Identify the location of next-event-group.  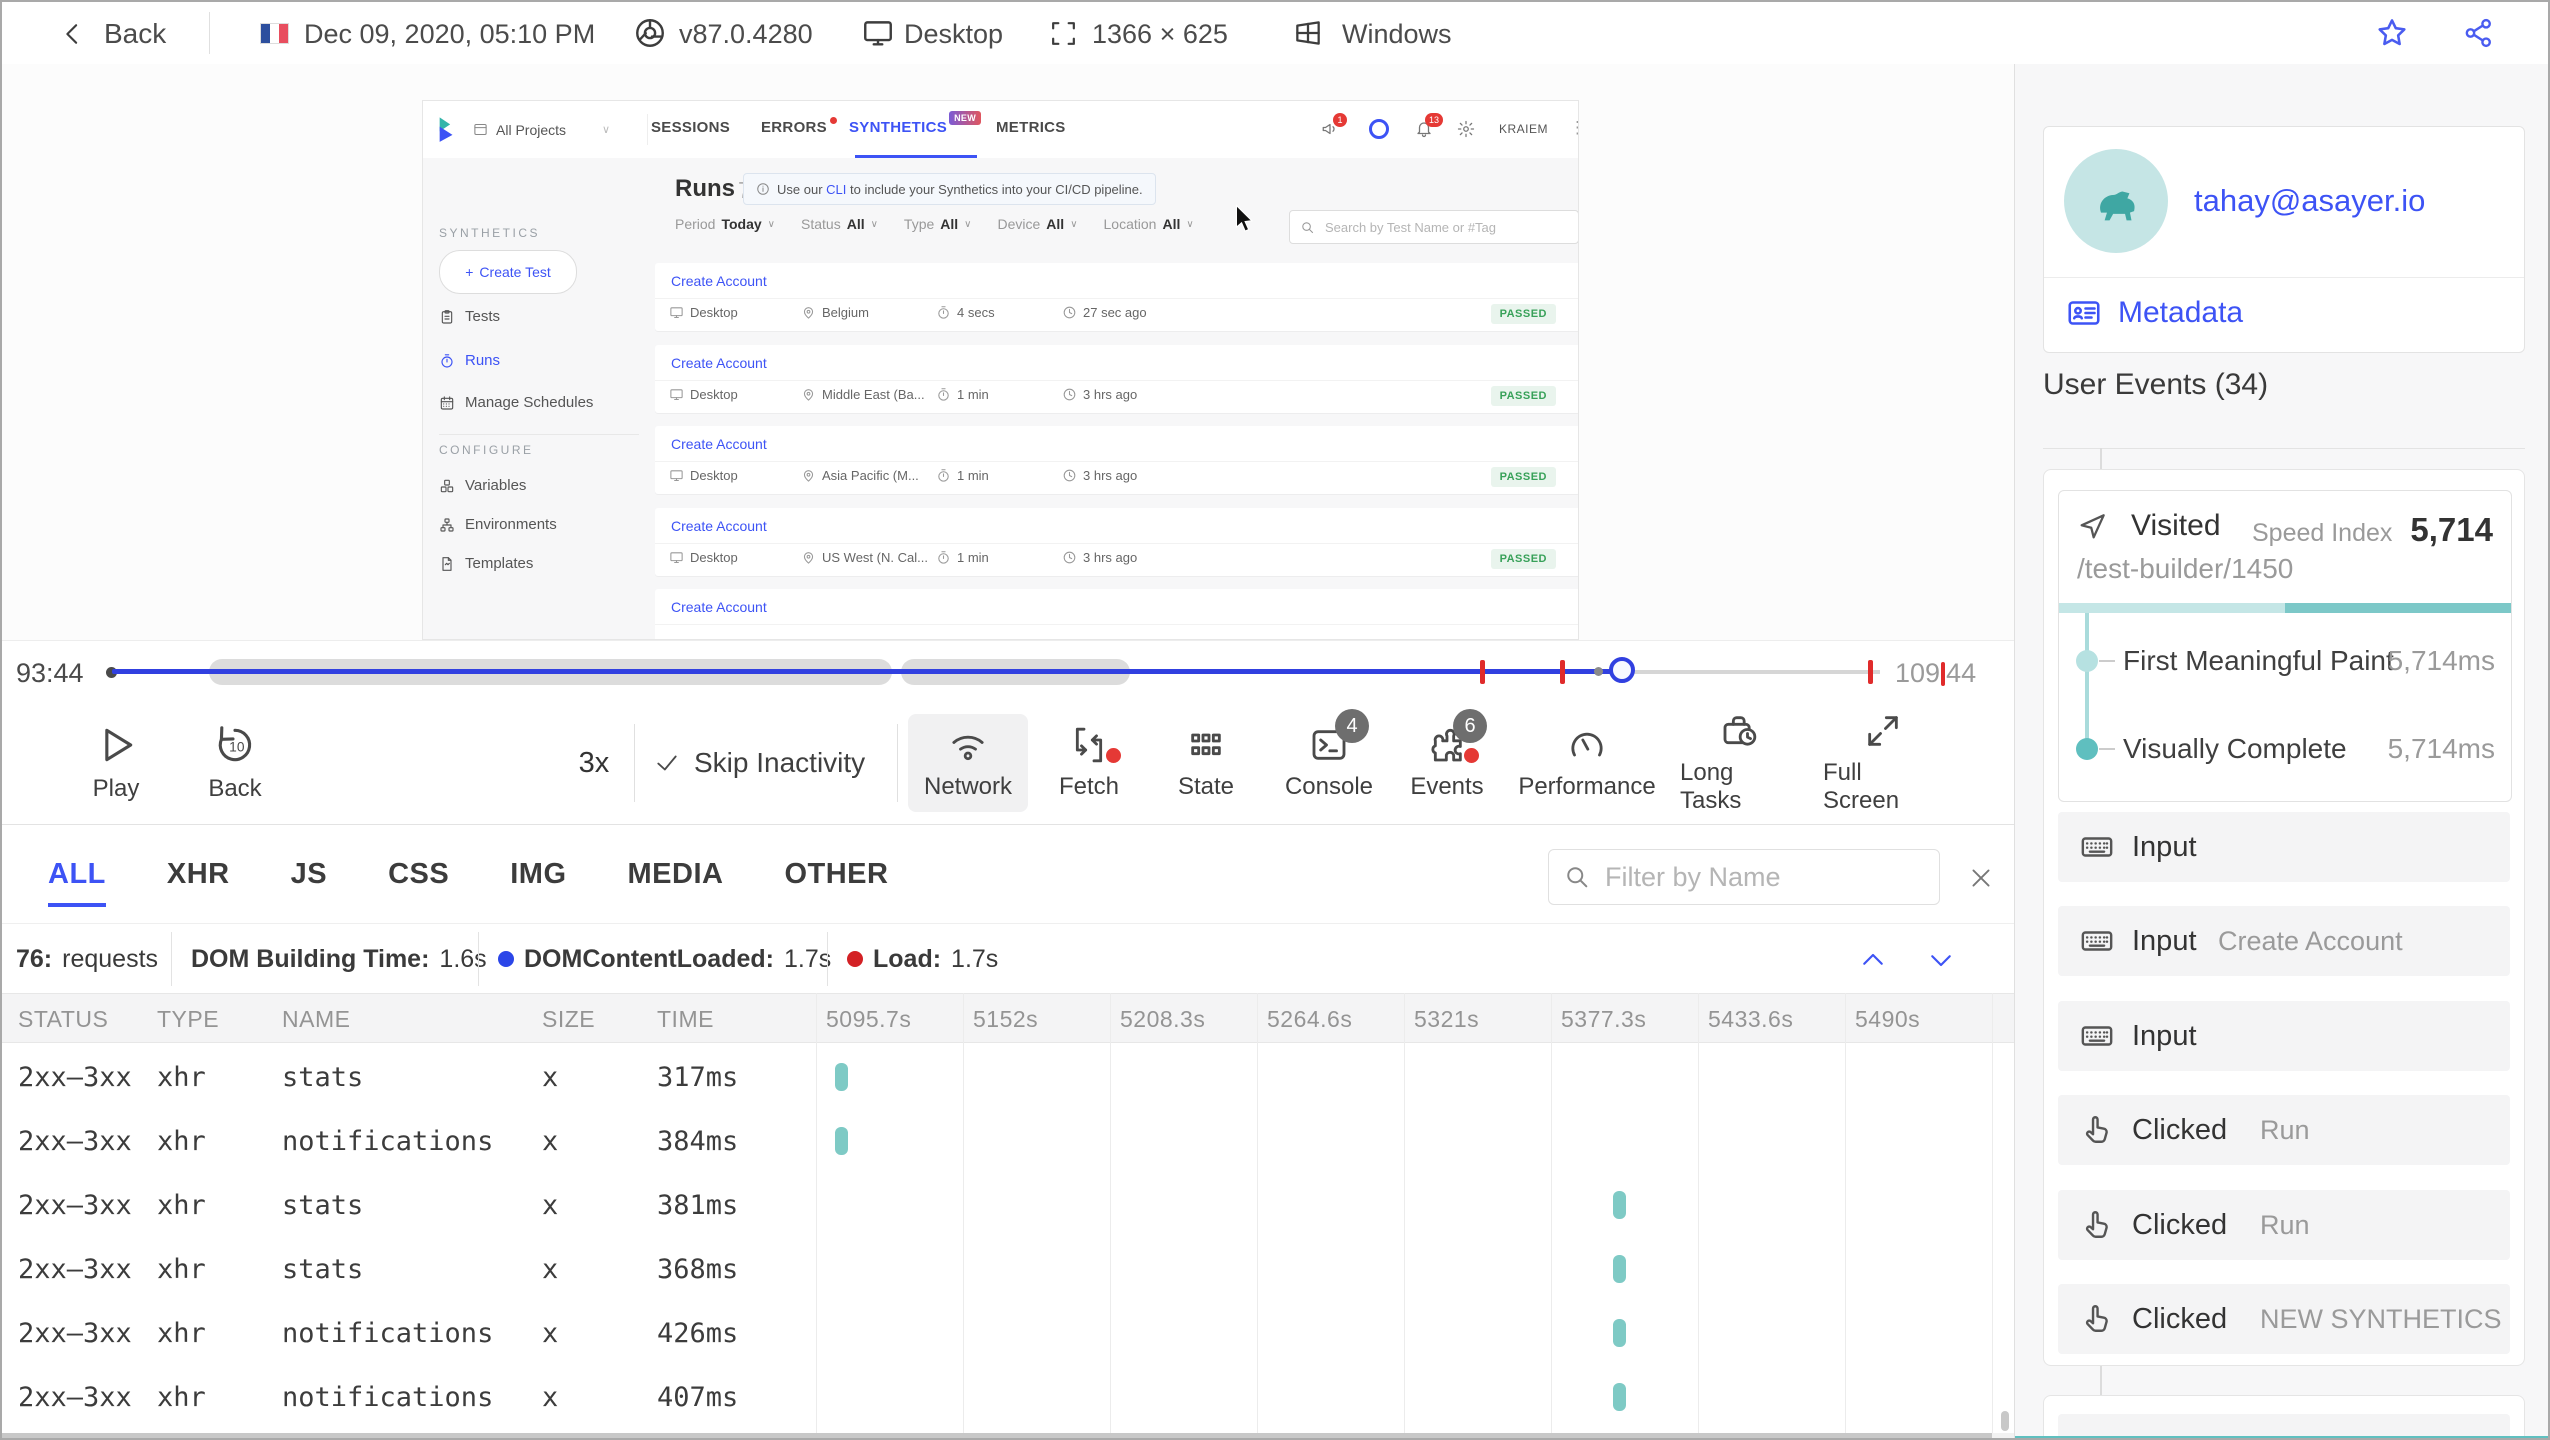
(2284, 1415).